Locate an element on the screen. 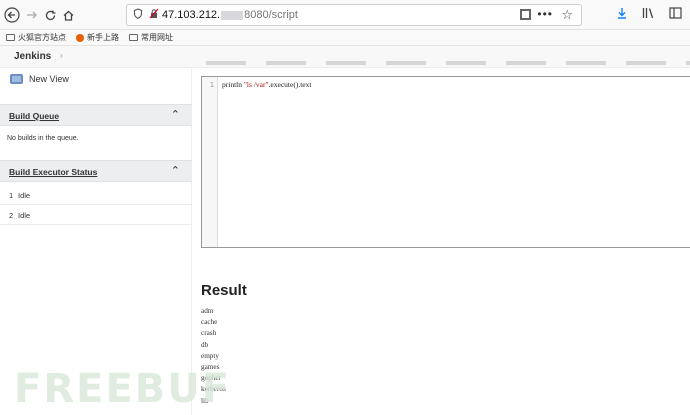 This screenshot has width=690, height=415. bookmark-item: 新手上路 is located at coordinates (97, 37).